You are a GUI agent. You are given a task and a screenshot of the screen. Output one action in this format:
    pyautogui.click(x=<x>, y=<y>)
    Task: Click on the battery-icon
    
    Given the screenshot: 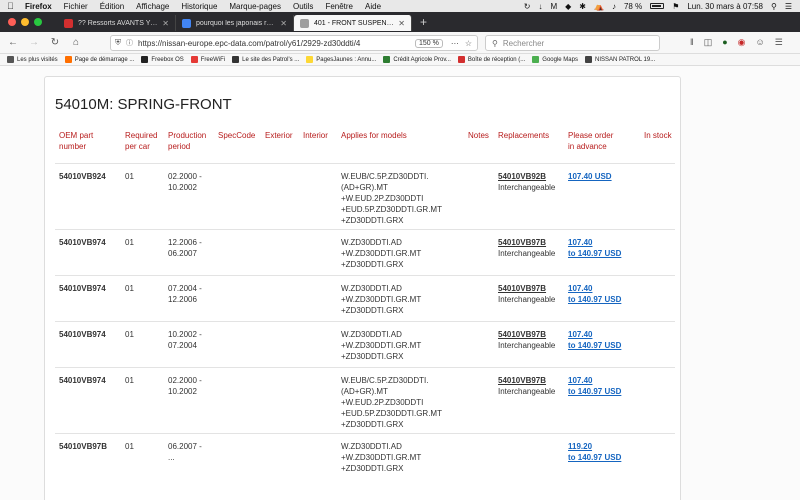 What is the action you would take?
    pyautogui.click(x=657, y=6)
    